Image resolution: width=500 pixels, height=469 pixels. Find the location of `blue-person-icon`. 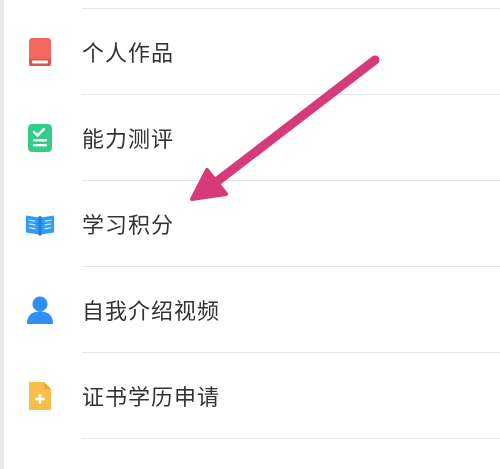

blue-person-icon is located at coordinates (40, 310).